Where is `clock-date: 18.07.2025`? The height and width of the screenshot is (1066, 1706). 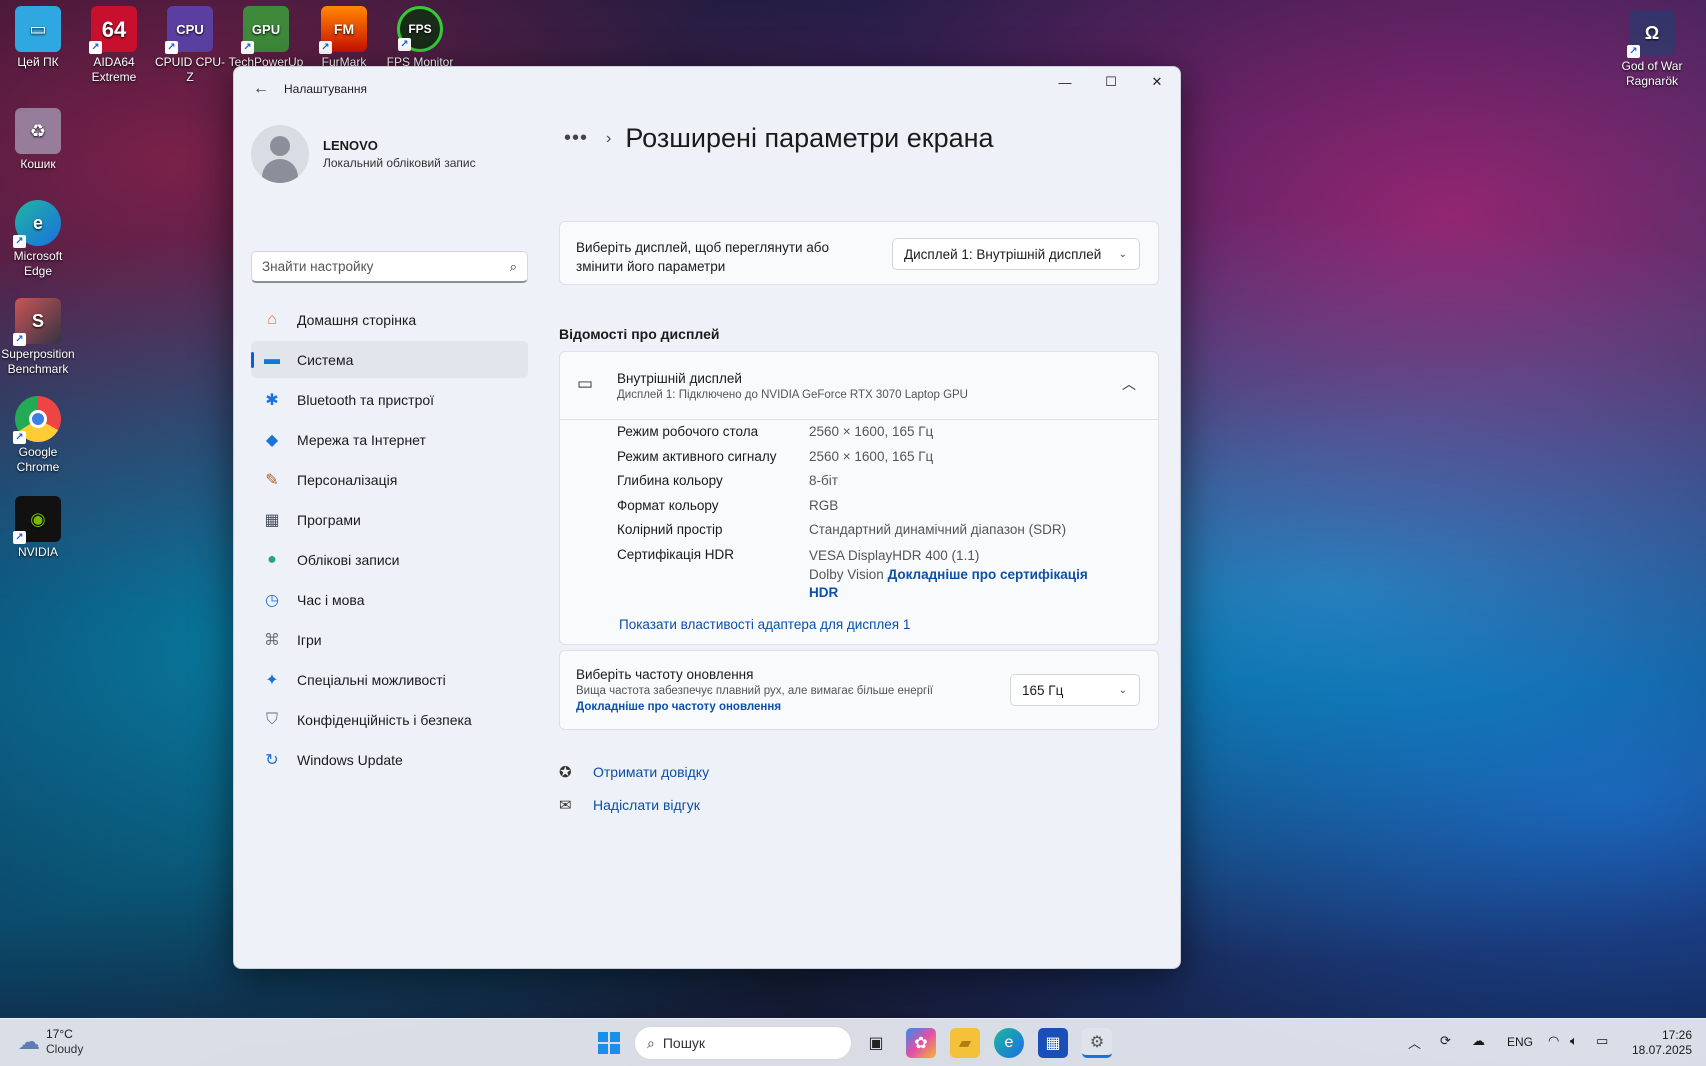
clock-date: 18.07.2025 is located at coordinates (1661, 1050).